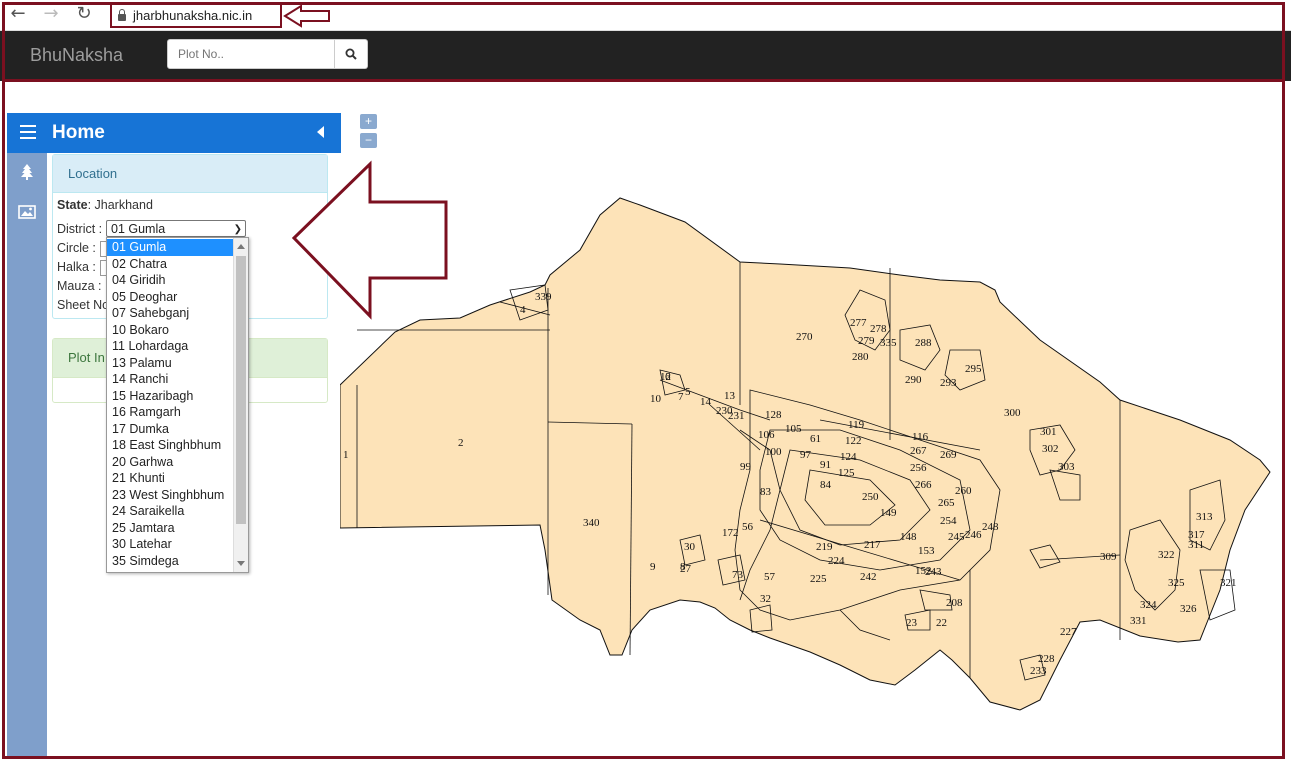 This screenshot has width=1291, height=763. I want to click on plot-label: 8, so click(683, 567).